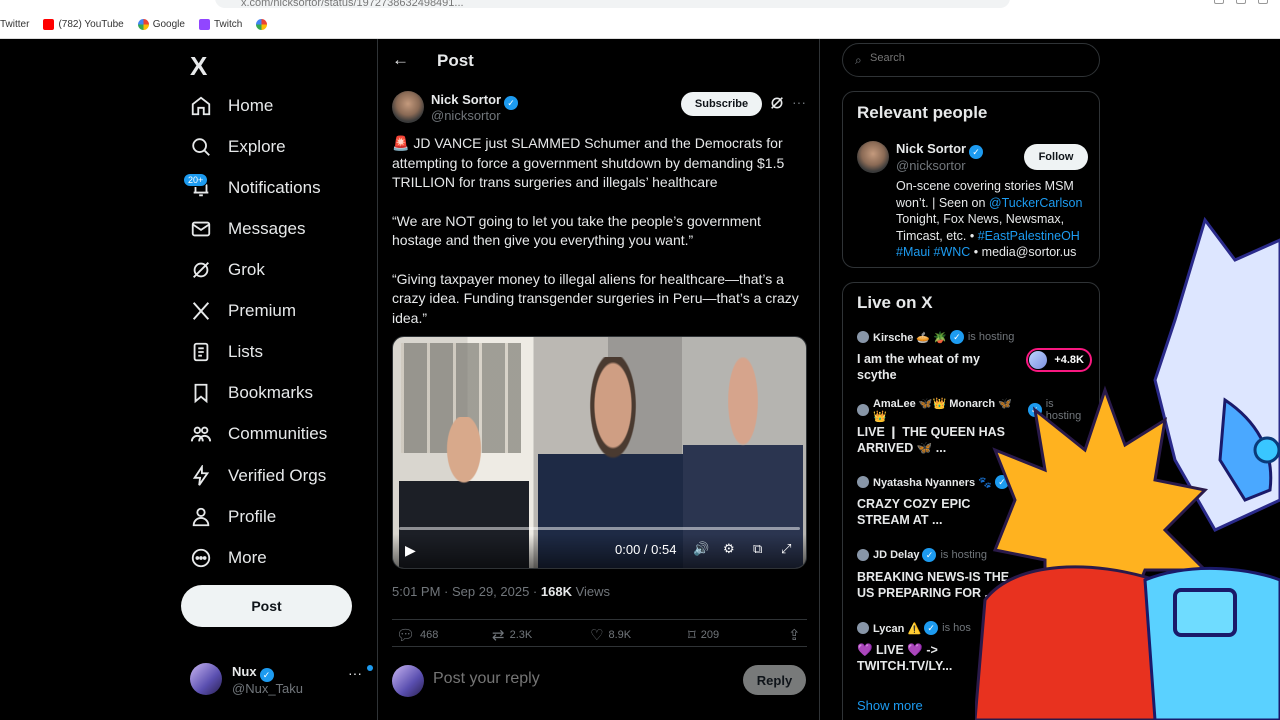 Image resolution: width=1280 pixels, height=720 pixels. What do you see at coordinates (512, 635) in the screenshot?
I see `repost-action: ⇄ 2.3K` at bounding box center [512, 635].